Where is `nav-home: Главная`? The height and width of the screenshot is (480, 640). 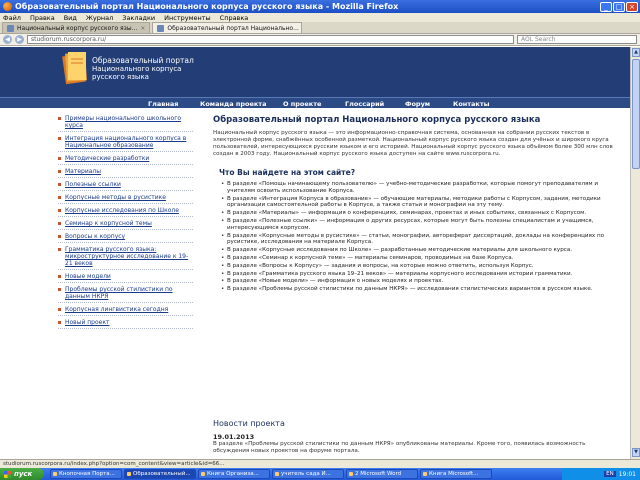 nav-home: Главная is located at coordinates (163, 104).